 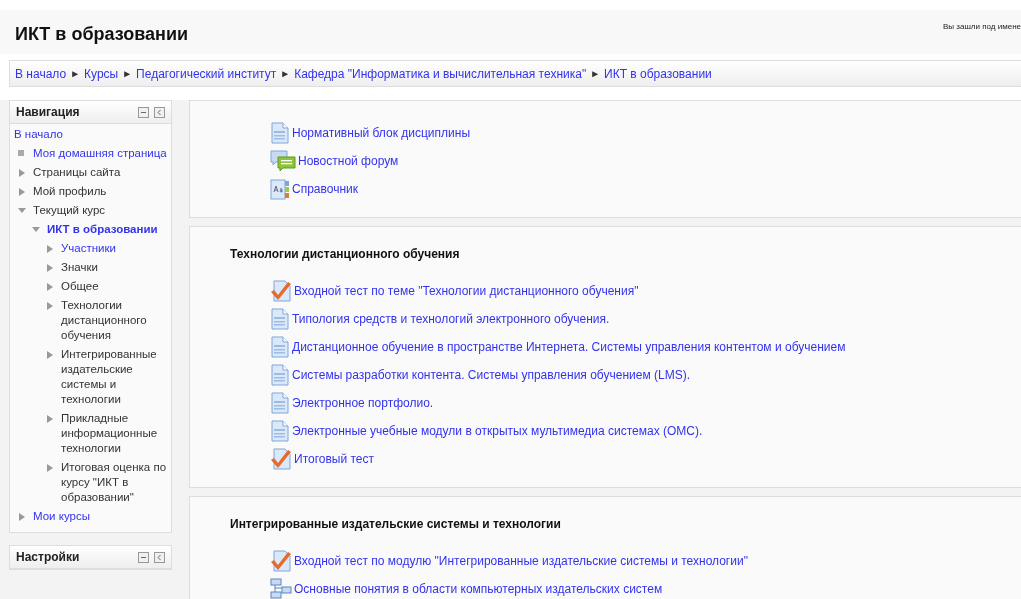 What do you see at coordinates (101, 73) in the screenshot?
I see `breadcrumb-link: Курсы` at bounding box center [101, 73].